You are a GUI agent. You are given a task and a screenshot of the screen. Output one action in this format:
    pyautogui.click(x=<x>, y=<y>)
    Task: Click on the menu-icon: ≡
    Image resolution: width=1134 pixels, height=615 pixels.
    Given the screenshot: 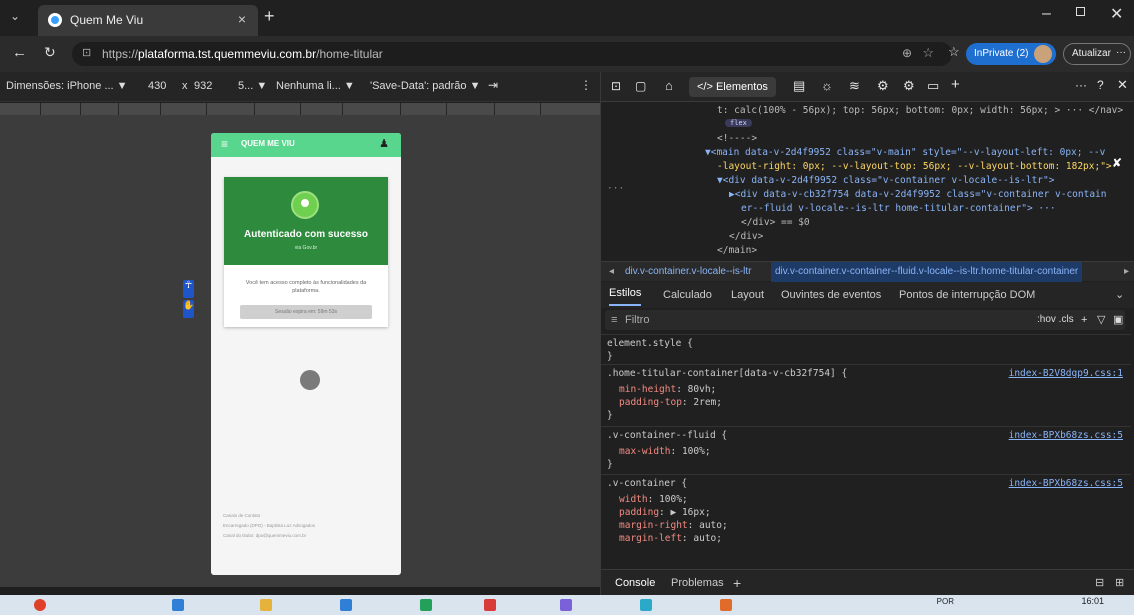 What is the action you would take?
    pyautogui.click(x=224, y=144)
    